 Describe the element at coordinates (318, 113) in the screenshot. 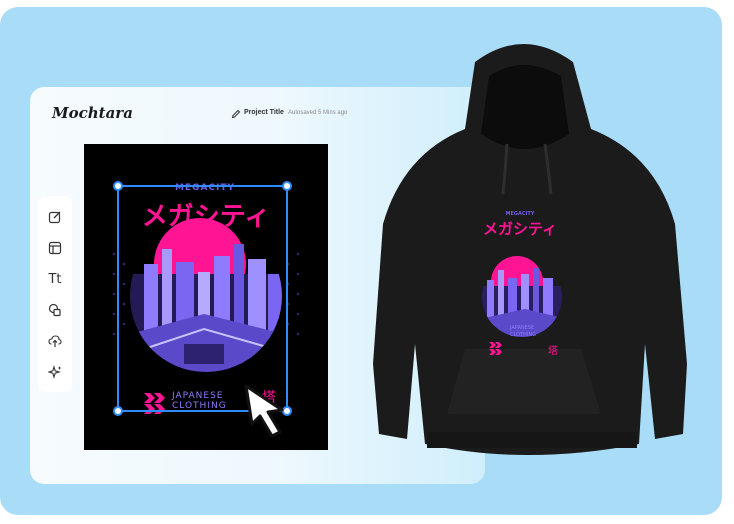

I see `autosave-status: Autosaved 5 Mins ago` at that location.